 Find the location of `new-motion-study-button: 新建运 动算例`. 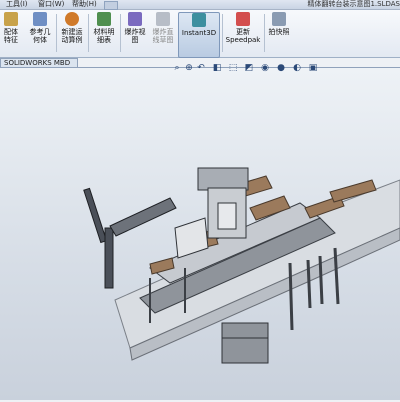

new-motion-study-button: 新建运 动算例 is located at coordinates (72, 34).